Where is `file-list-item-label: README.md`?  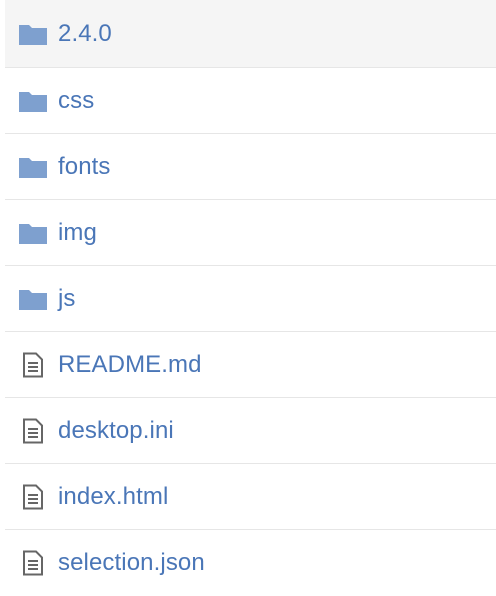
file-list-item-label: README.md is located at coordinates (130, 365).